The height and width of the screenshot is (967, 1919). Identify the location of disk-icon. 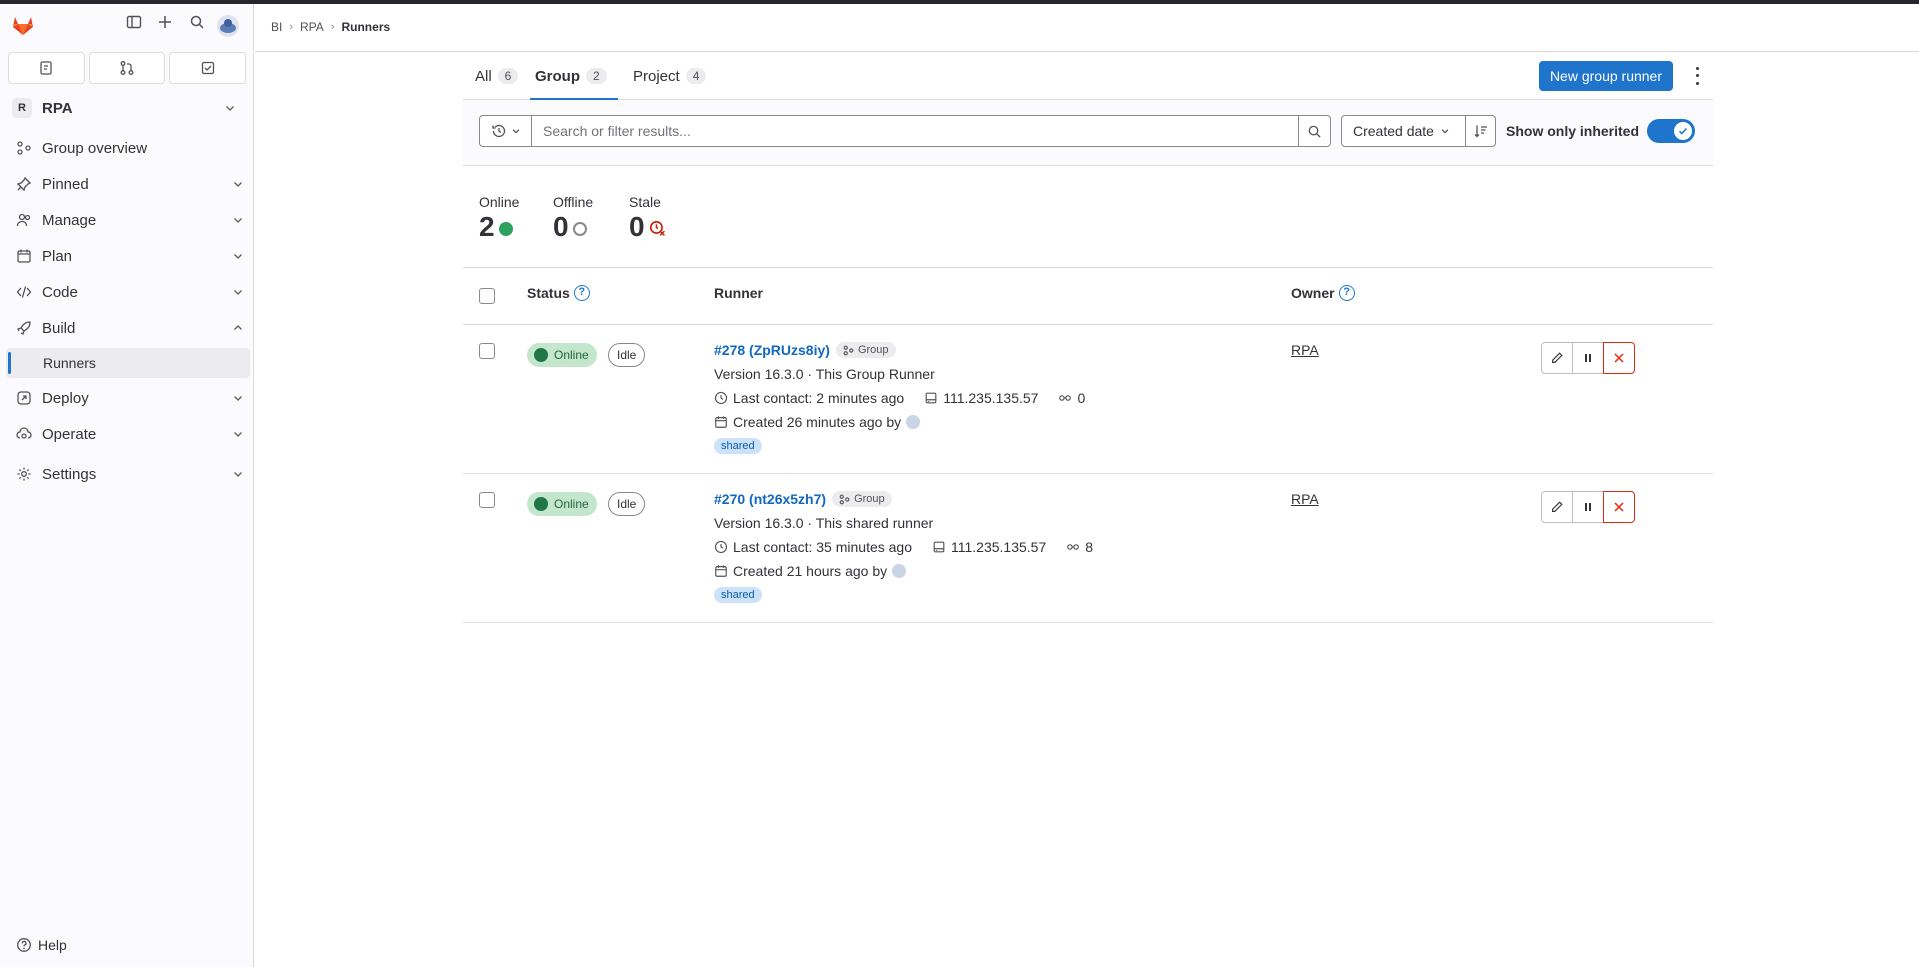
(931, 398).